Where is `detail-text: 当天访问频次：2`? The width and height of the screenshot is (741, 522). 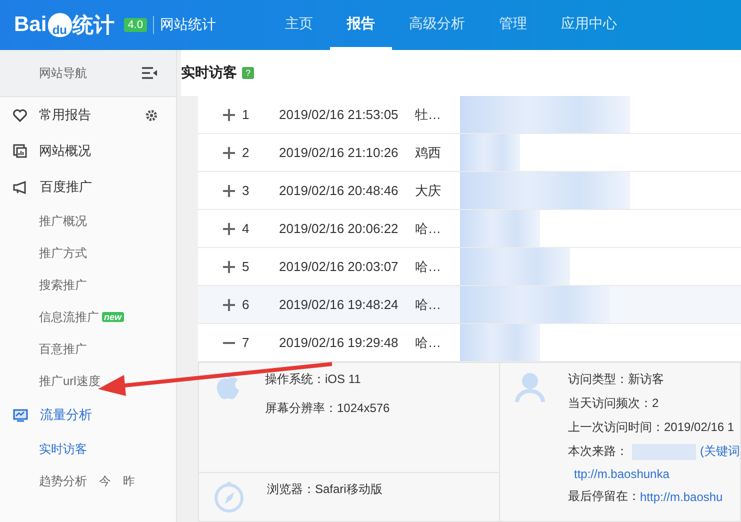 detail-text: 当天访问频次：2 is located at coordinates (614, 403).